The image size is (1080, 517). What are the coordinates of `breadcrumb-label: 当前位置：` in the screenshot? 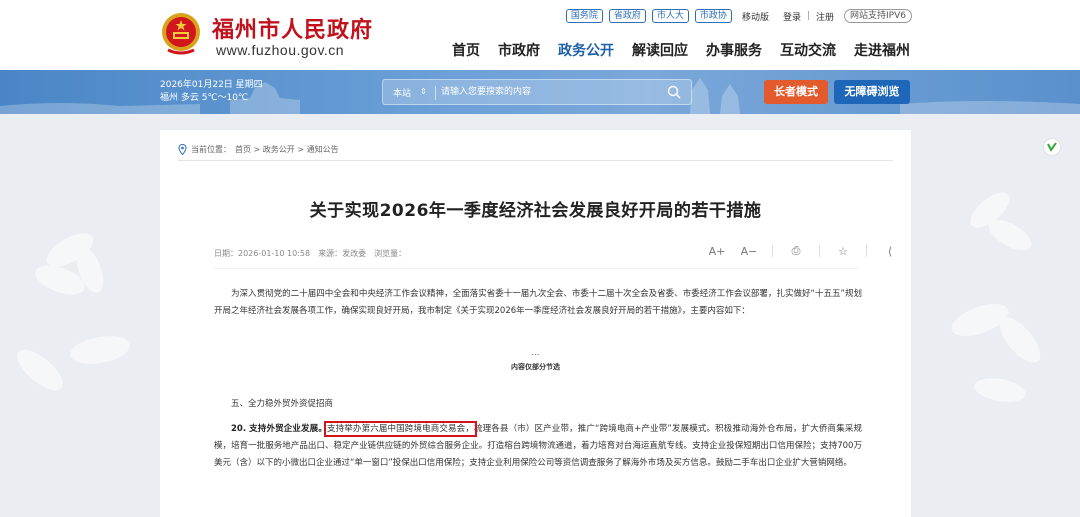 It's located at (211, 149).